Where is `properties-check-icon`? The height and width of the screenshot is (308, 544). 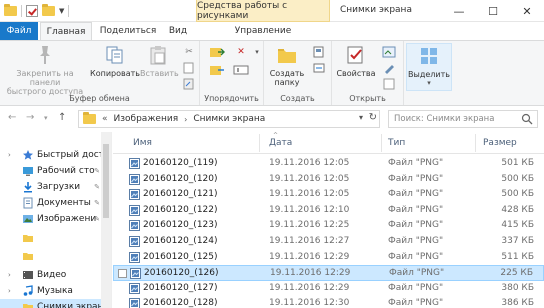 properties-check-icon is located at coordinates (32, 11).